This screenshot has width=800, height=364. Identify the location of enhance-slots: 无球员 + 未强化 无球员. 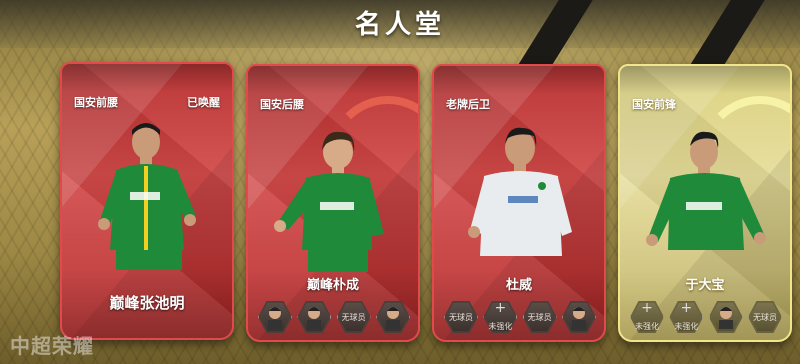
(520, 320).